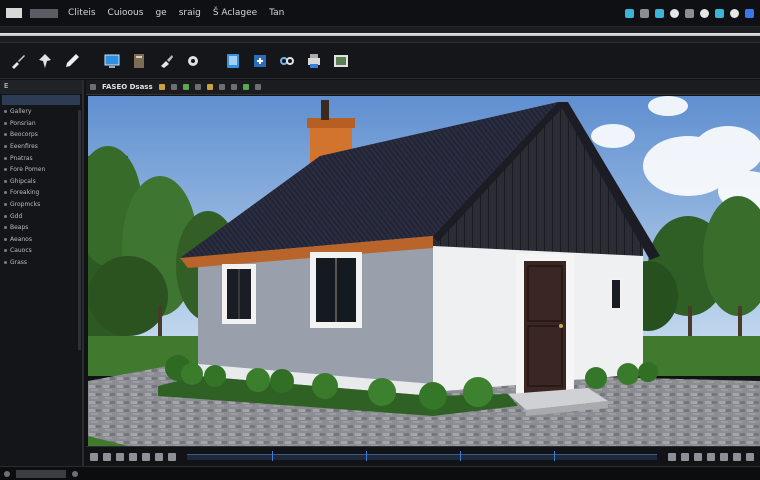 This screenshot has width=760, height=480. What do you see at coordinates (93, 87) in the screenshot?
I see `viewport-menu-icon` at bounding box center [93, 87].